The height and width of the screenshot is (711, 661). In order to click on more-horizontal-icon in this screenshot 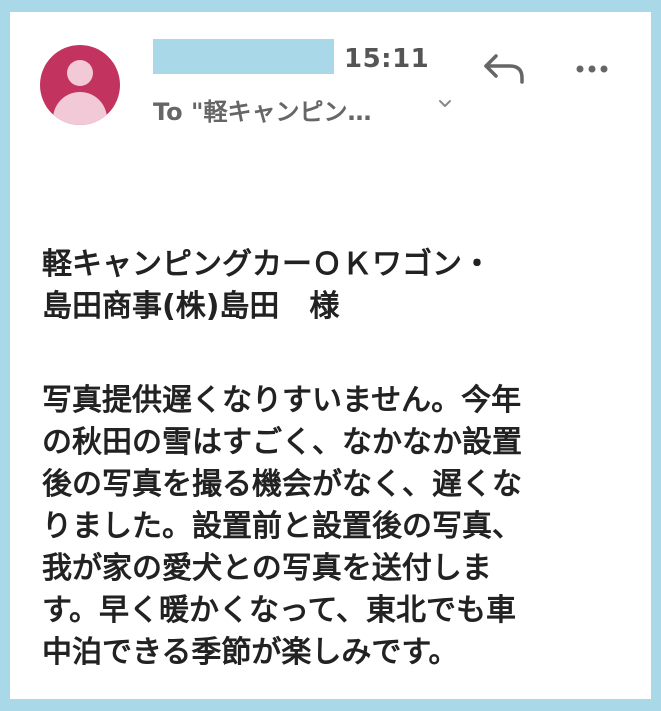, I will do `click(592, 69)`.